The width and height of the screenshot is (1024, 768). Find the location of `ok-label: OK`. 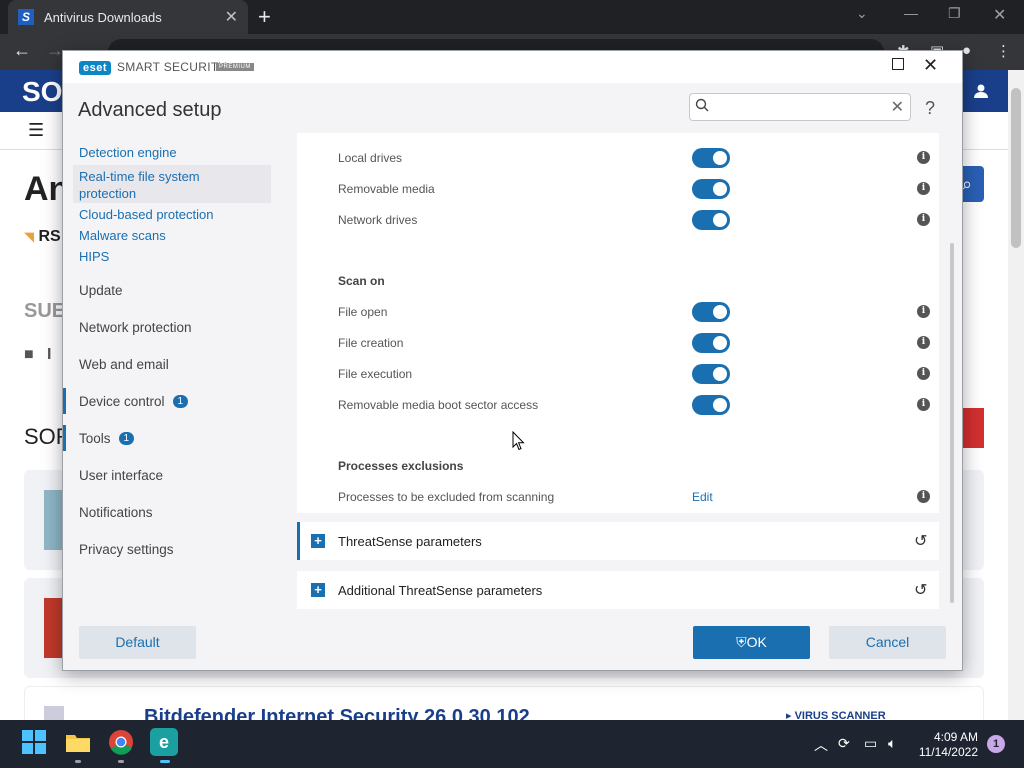

ok-label: OK is located at coordinates (756, 642).